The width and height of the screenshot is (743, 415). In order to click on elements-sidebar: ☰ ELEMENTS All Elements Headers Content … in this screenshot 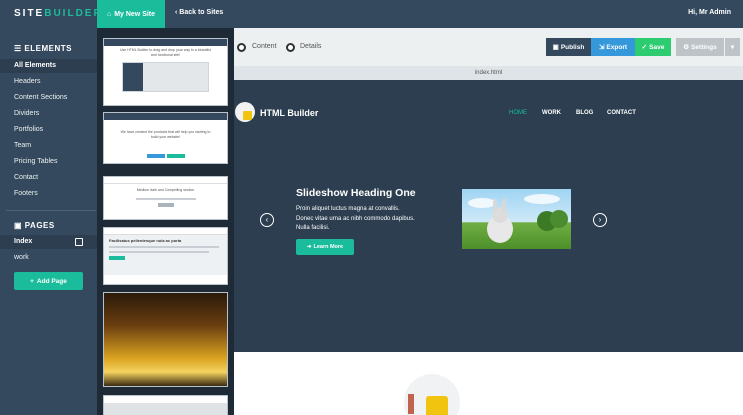, I will do `click(48, 221)`.